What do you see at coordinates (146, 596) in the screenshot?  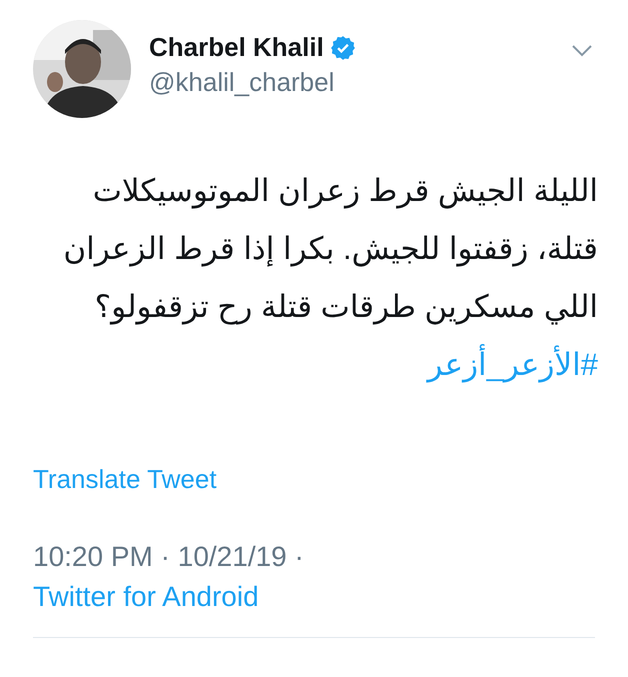 I see `source-link: Twitter for Android` at bounding box center [146, 596].